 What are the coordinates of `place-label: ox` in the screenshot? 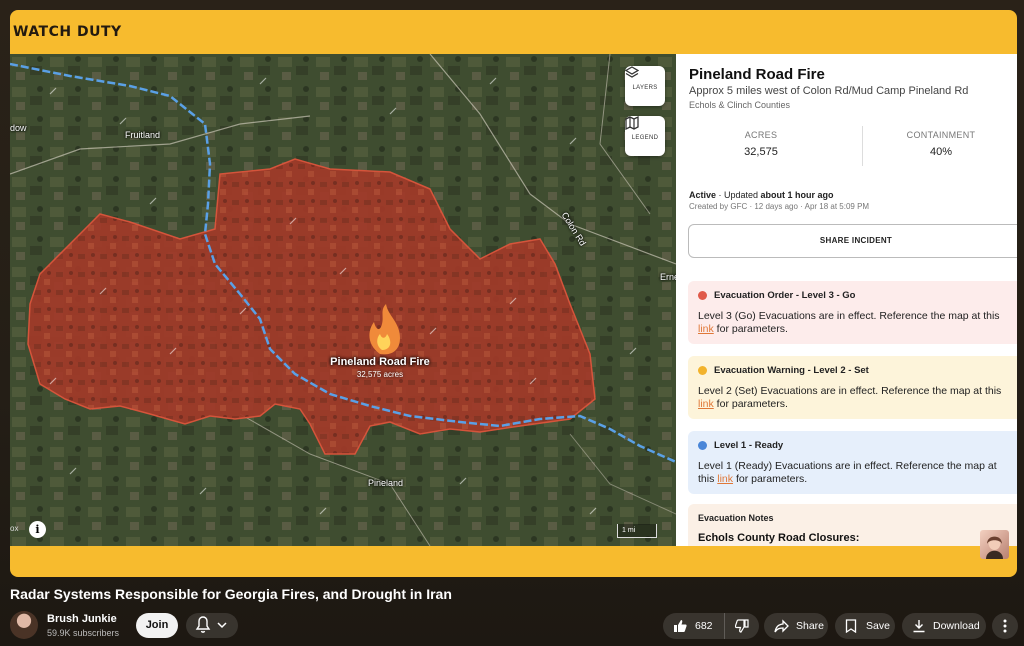 It's located at (14, 528).